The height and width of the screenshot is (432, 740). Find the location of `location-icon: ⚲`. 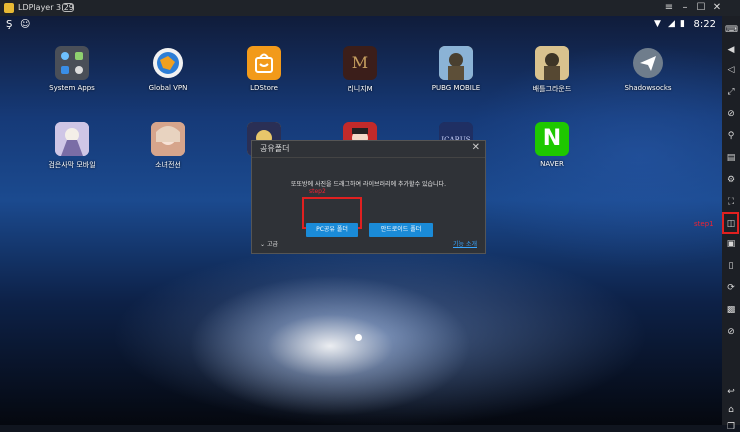

location-icon: ⚲ is located at coordinates (731, 136).